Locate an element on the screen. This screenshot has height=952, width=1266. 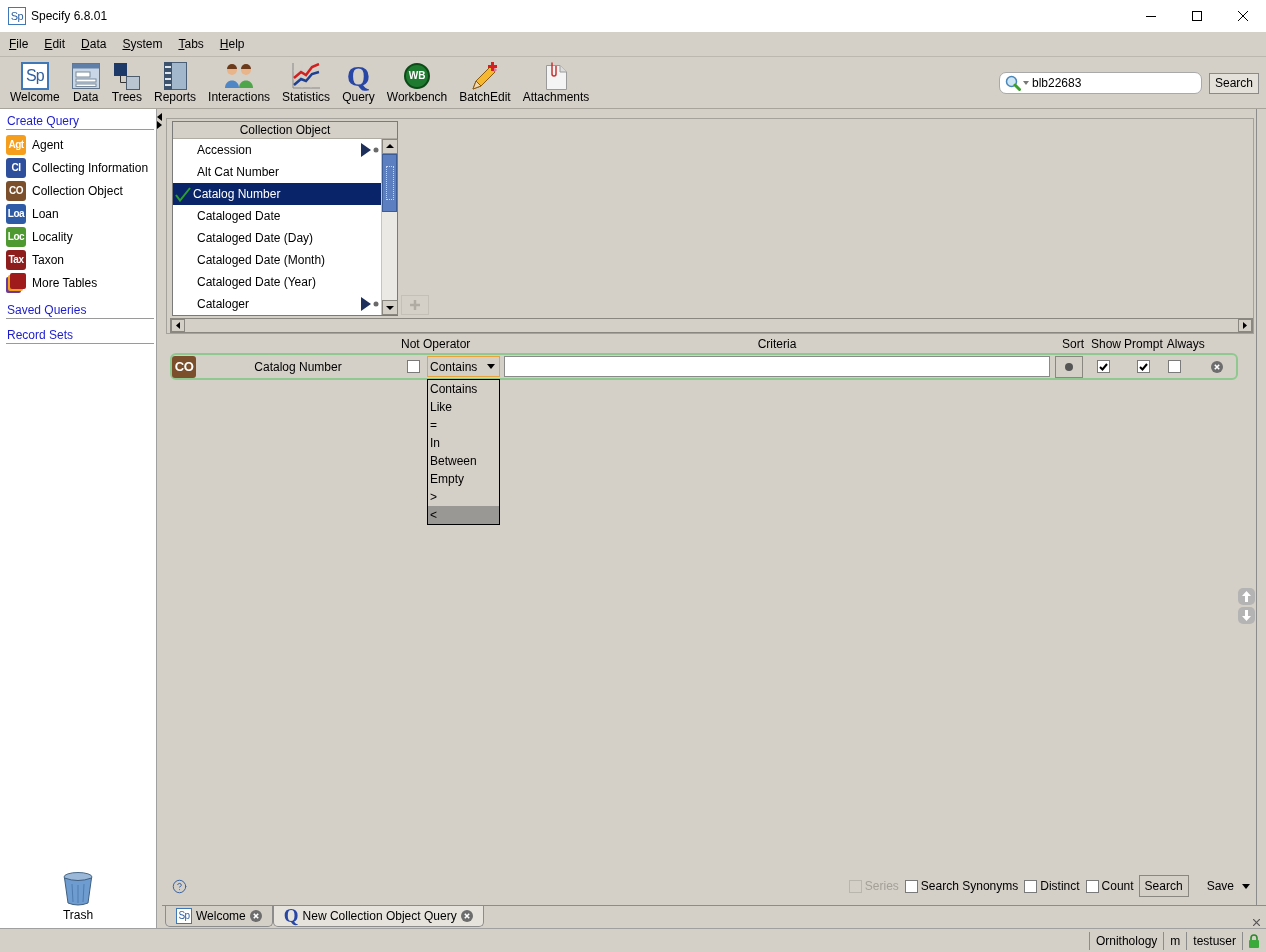
toolbar-button: Sp Welcome is located at coordinates (35, 83).